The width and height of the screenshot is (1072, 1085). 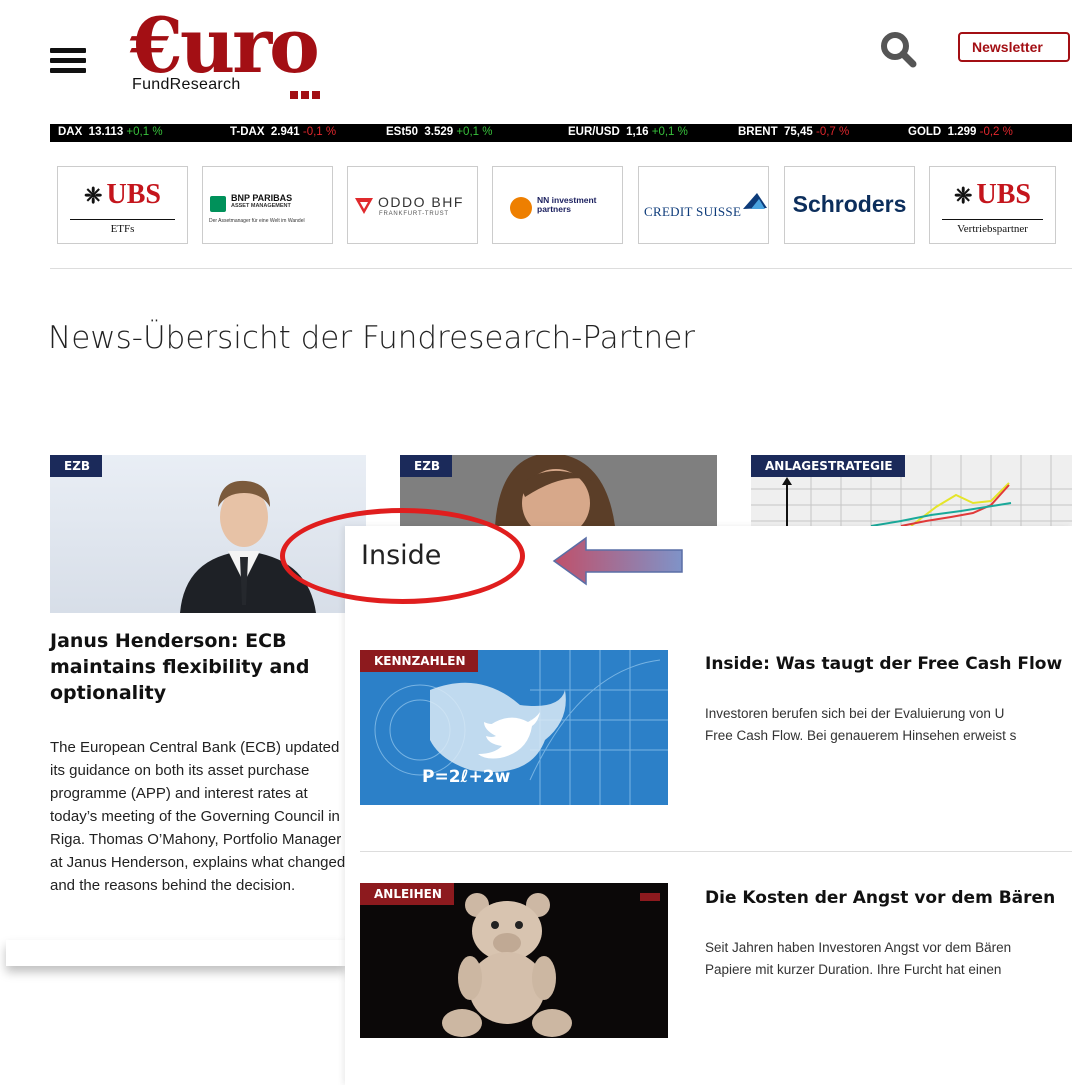 What do you see at coordinates (960, 132) in the screenshot?
I see `ticker-item: GOLD 1.299 -0,2 %` at bounding box center [960, 132].